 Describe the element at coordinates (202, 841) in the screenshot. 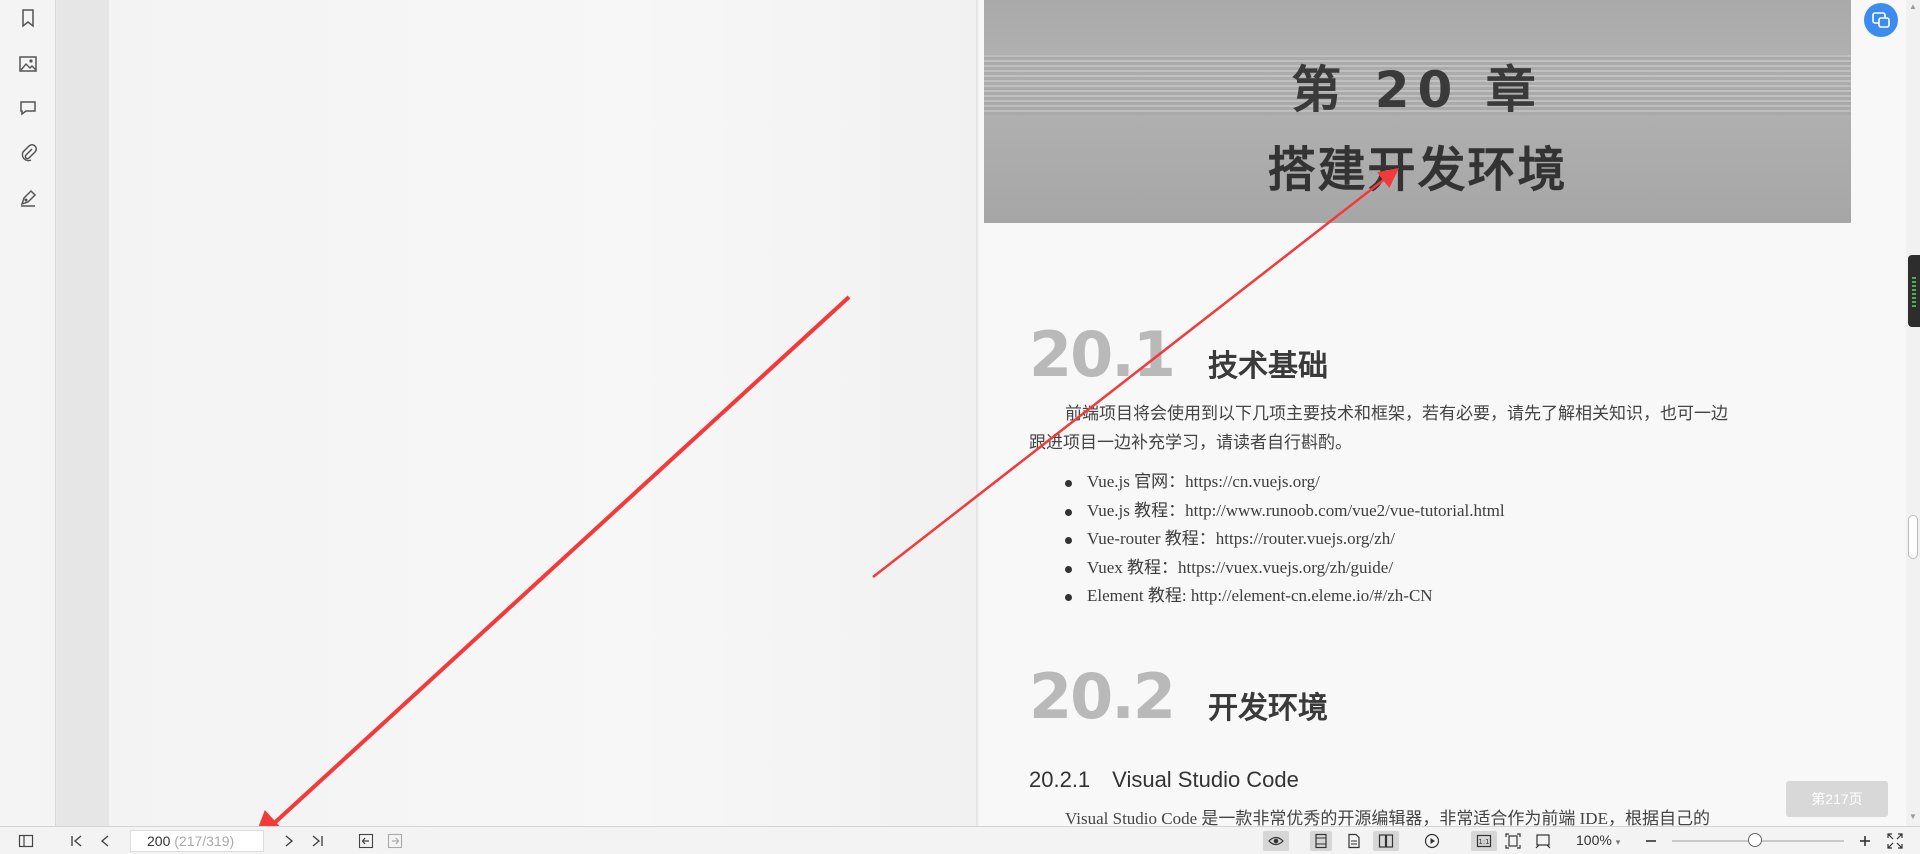

I see `page-total: (217/319)` at that location.